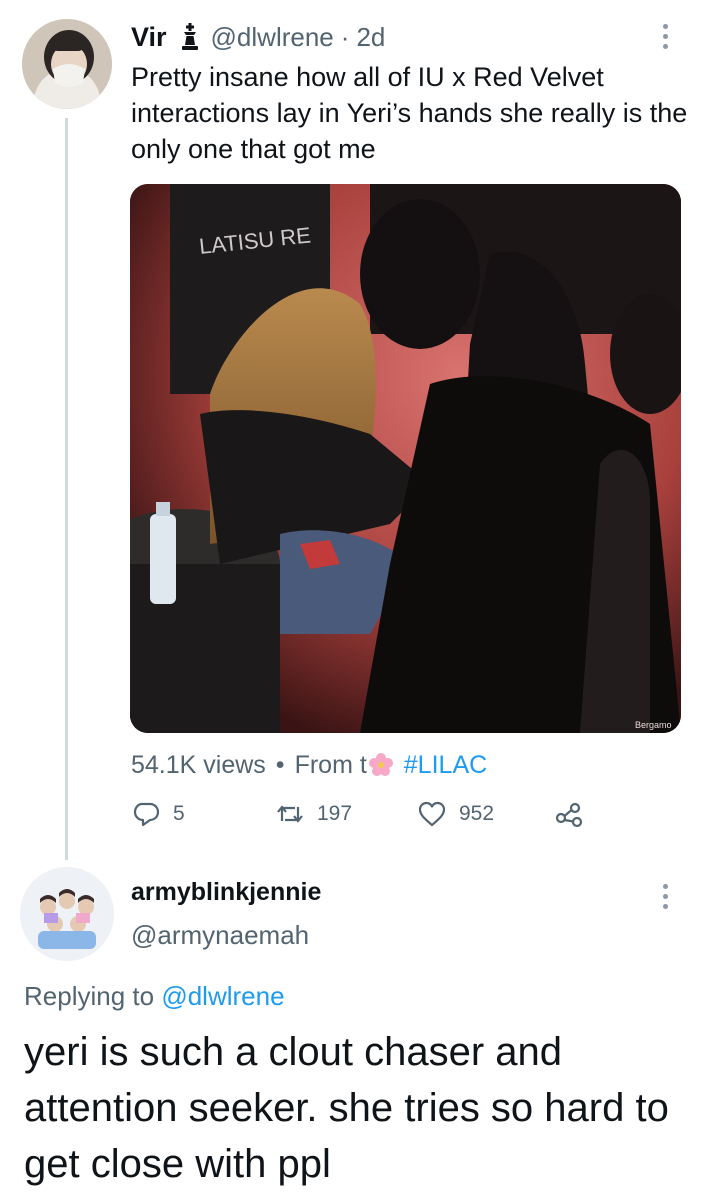  I want to click on replying-to-mention: @dlwlrene, so click(222, 996).